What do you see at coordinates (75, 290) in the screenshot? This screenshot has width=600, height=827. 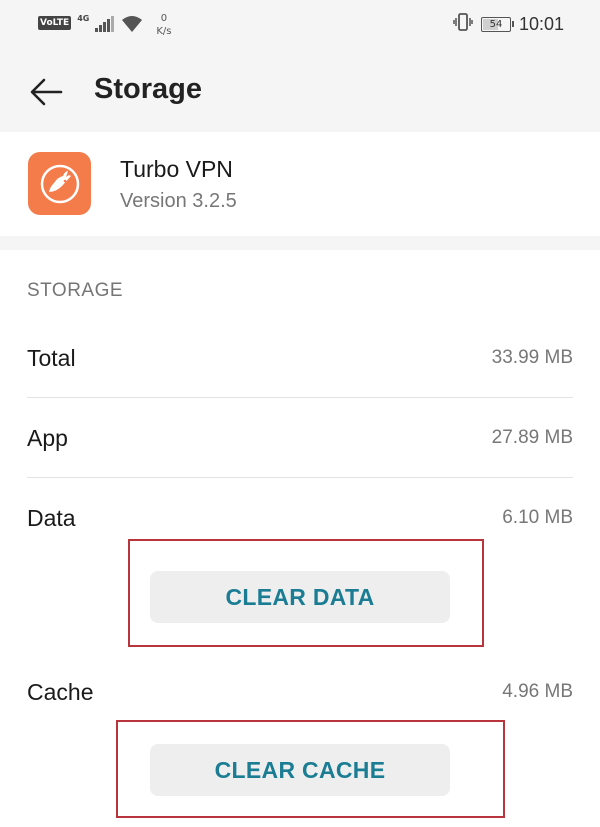 I see `section-header-storage: STORAGE` at bounding box center [75, 290].